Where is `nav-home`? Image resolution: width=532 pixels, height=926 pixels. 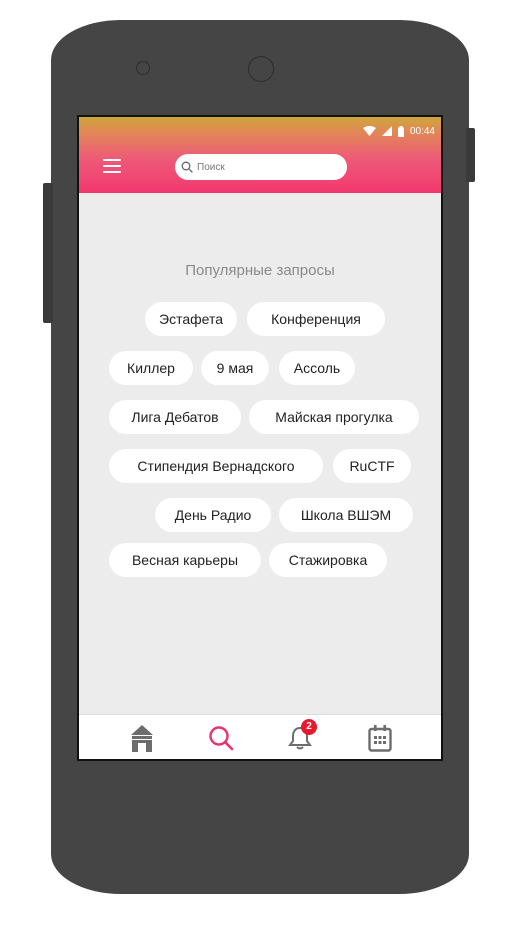 nav-home is located at coordinates (142, 738).